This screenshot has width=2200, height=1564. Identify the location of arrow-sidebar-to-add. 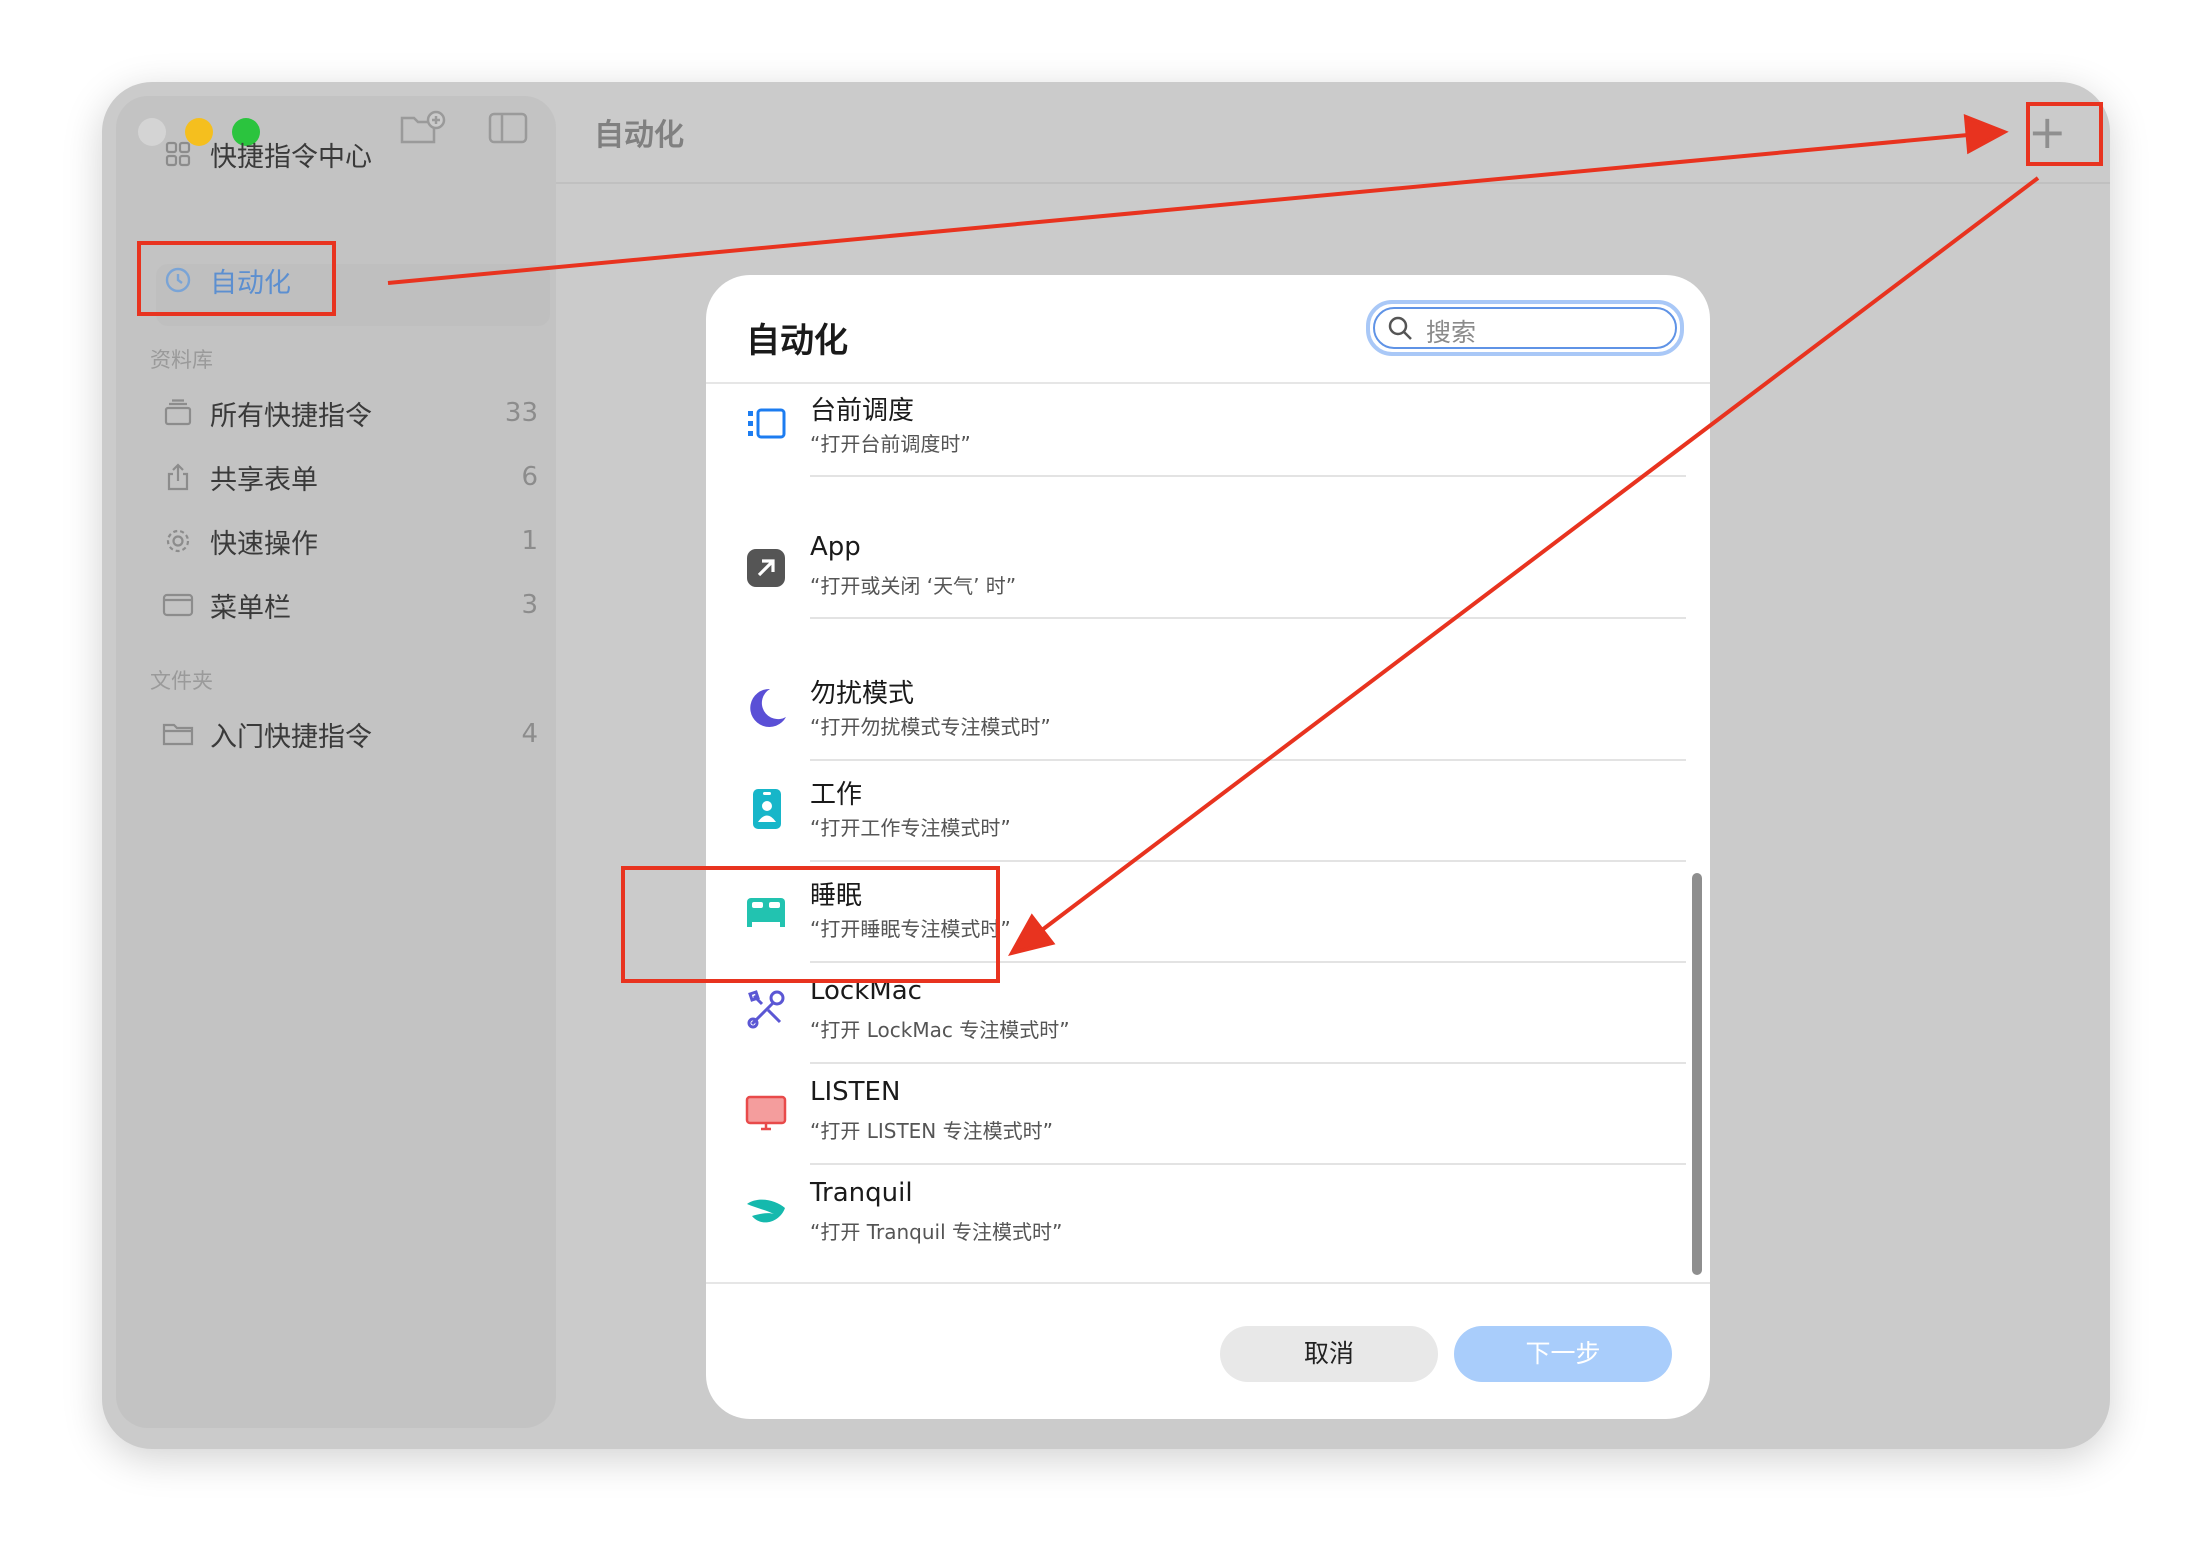
(1178, 209).